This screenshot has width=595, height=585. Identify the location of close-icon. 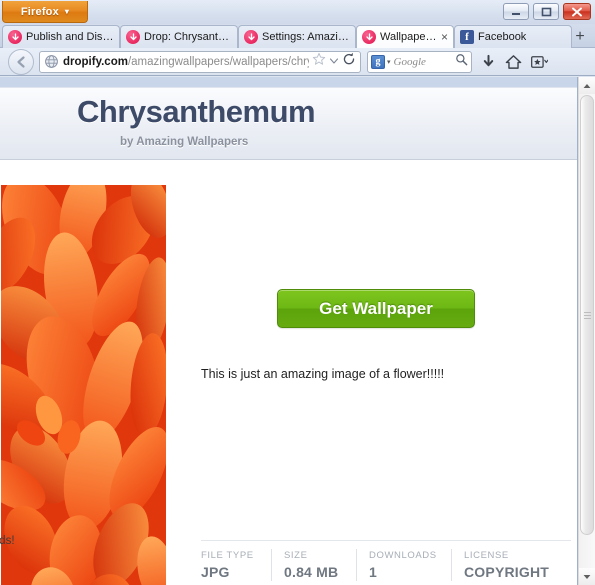
(577, 11).